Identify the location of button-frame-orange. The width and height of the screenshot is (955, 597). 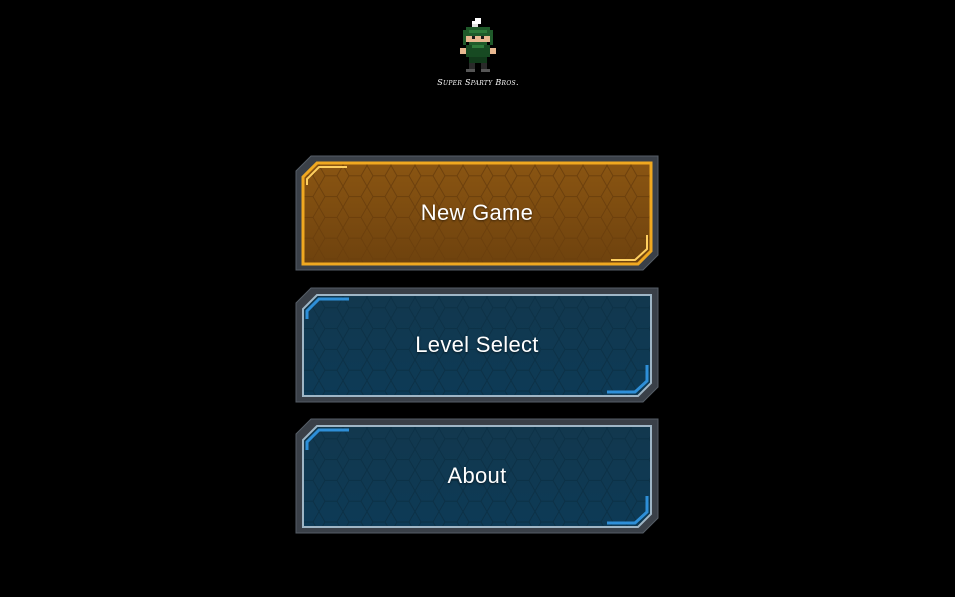
(477, 213).